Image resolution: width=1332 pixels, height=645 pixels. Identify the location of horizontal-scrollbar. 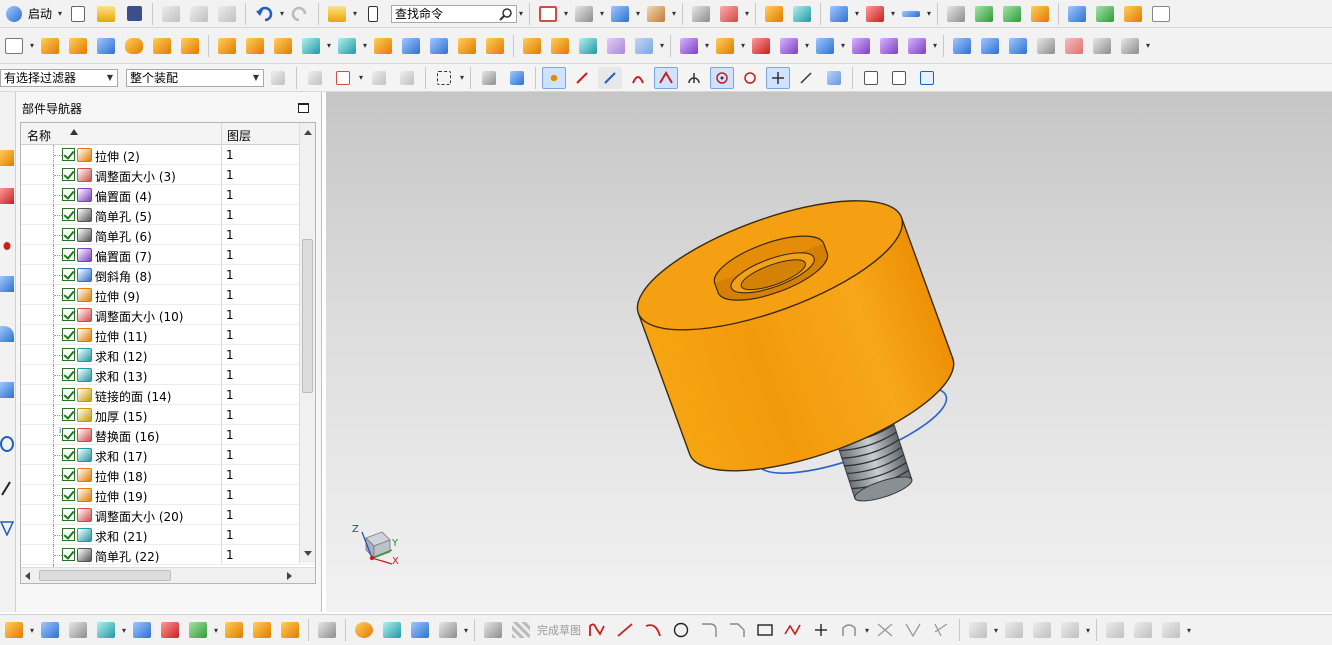
(168, 575).